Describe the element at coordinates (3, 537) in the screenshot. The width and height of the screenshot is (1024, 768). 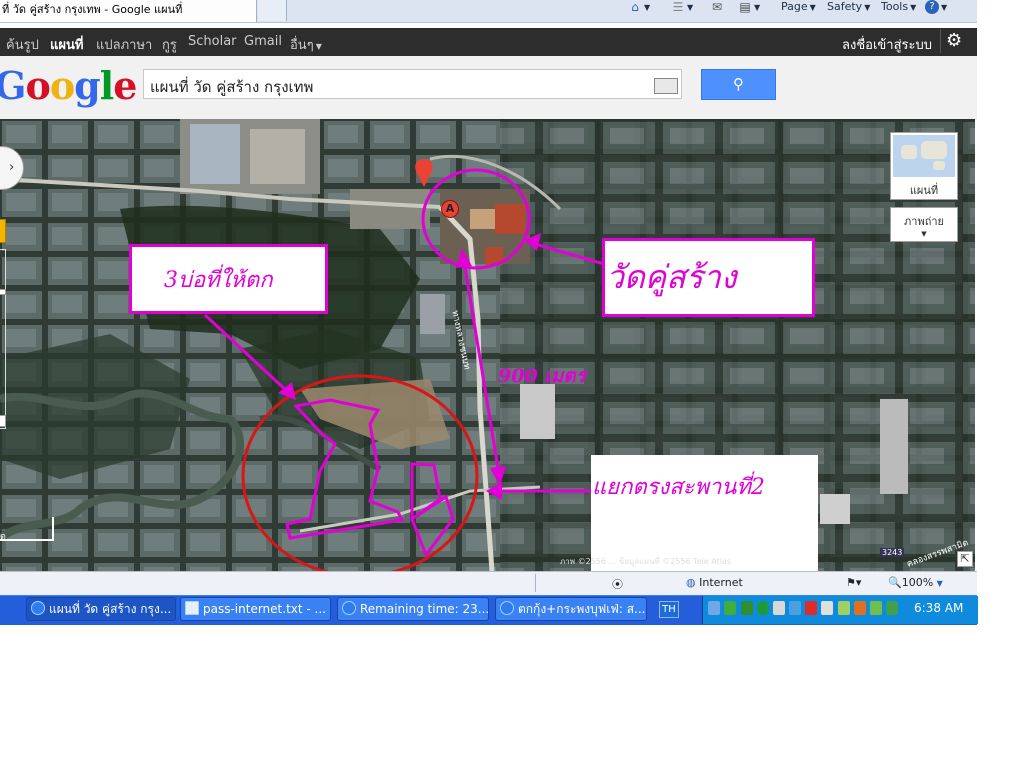
I see `scale-label: ต` at that location.